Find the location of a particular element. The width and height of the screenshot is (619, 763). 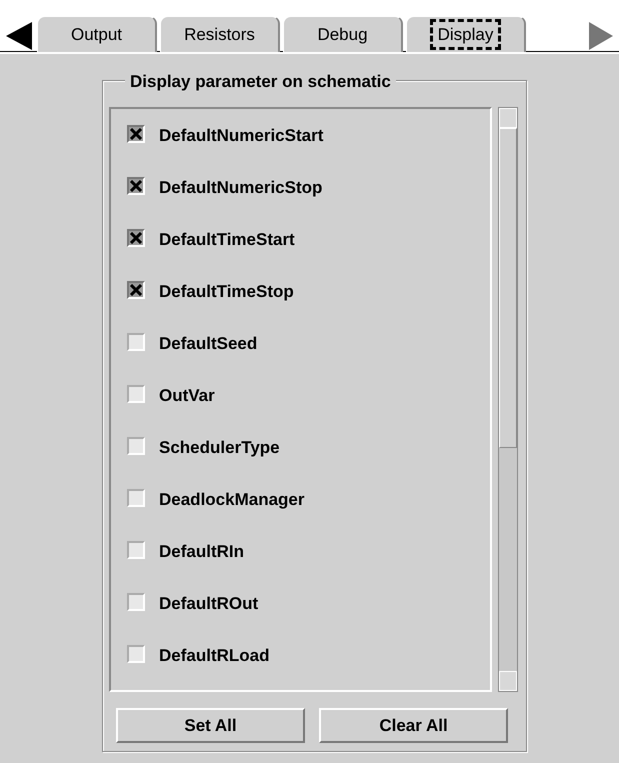

checkbox-label: DefaultTimeStart is located at coordinates (227, 240).